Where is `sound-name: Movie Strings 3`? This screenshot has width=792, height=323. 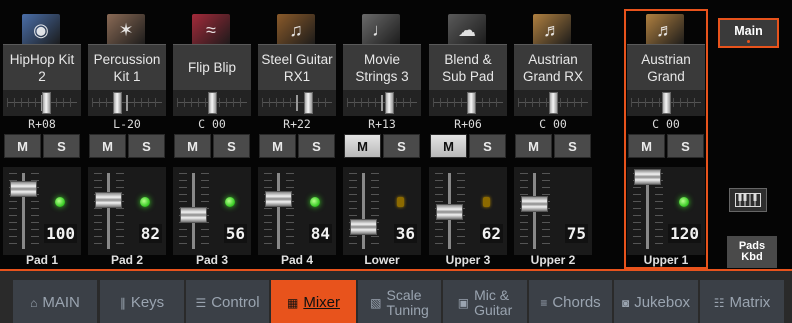
sound-name: Movie Strings 3 is located at coordinates (382, 67).